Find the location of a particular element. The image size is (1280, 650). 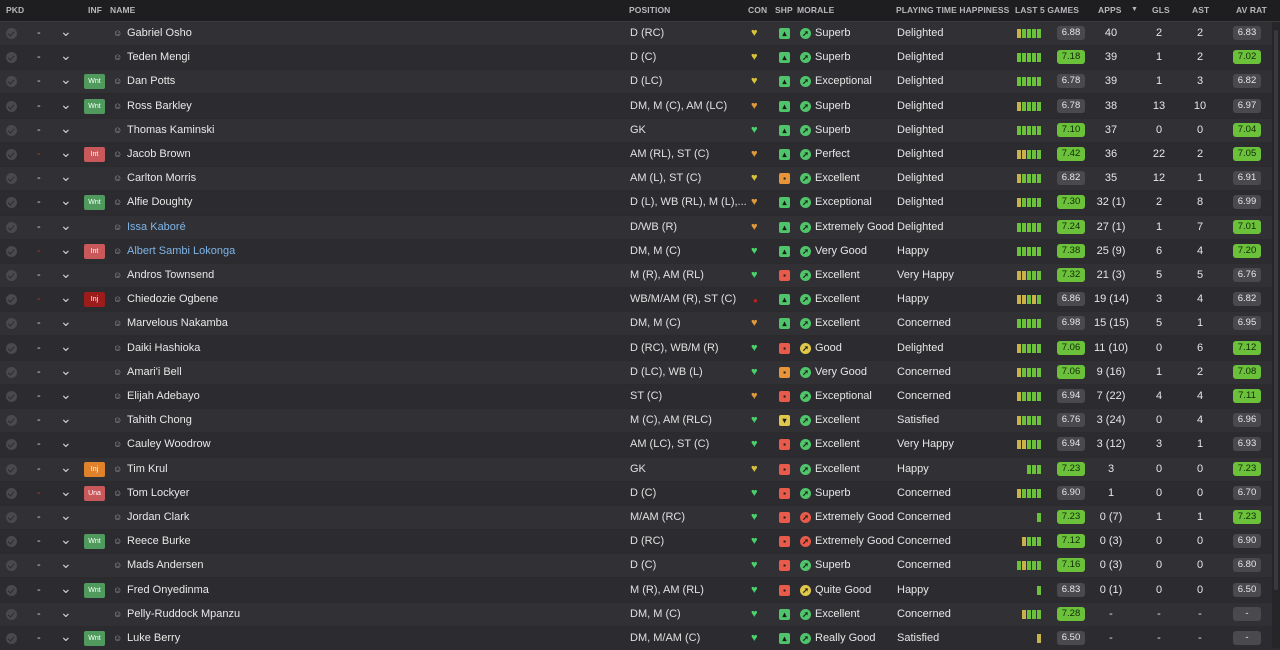

col-avrat-header: AV RAT is located at coordinates (1251, 10).